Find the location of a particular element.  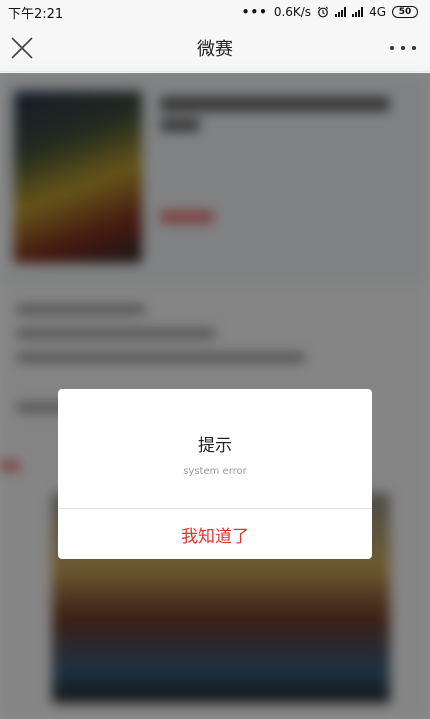

nav-bar: 微赛 is located at coordinates (215, 48).